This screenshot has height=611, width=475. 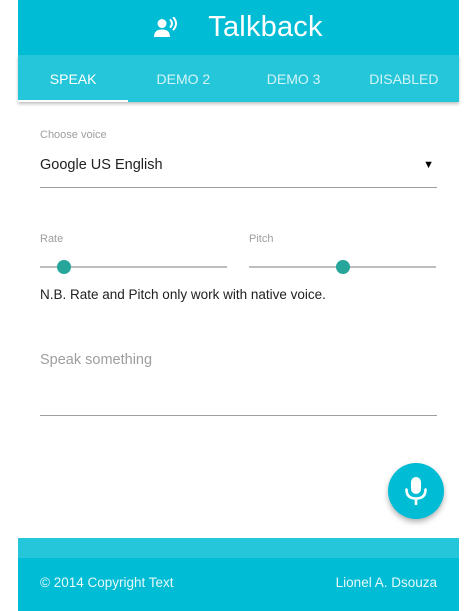 I want to click on voice-select: Google US English ▼, so click(x=238, y=169).